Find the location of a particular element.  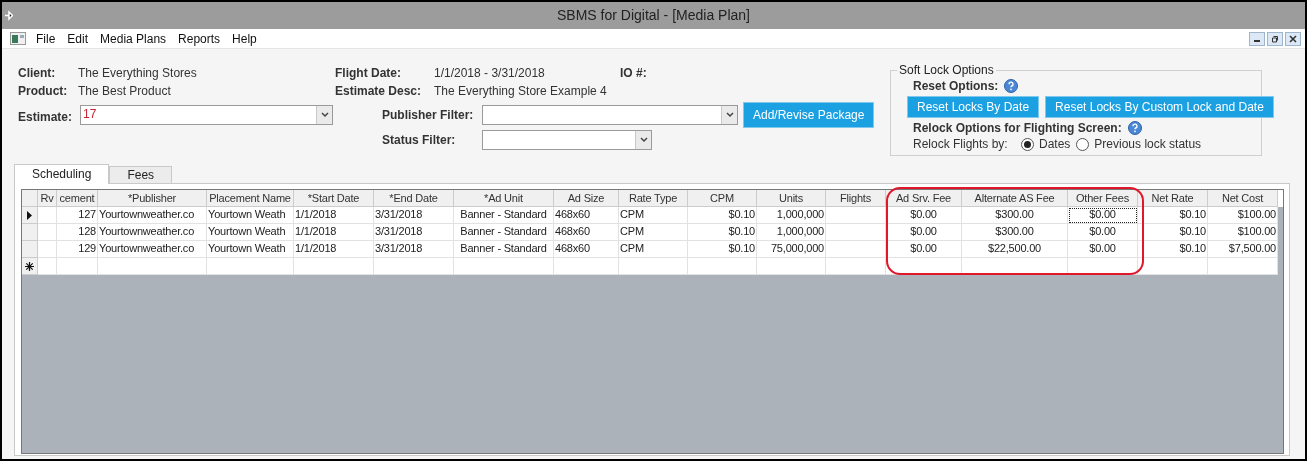

relock-flights-label: Relock Flights by: is located at coordinates (961, 144).